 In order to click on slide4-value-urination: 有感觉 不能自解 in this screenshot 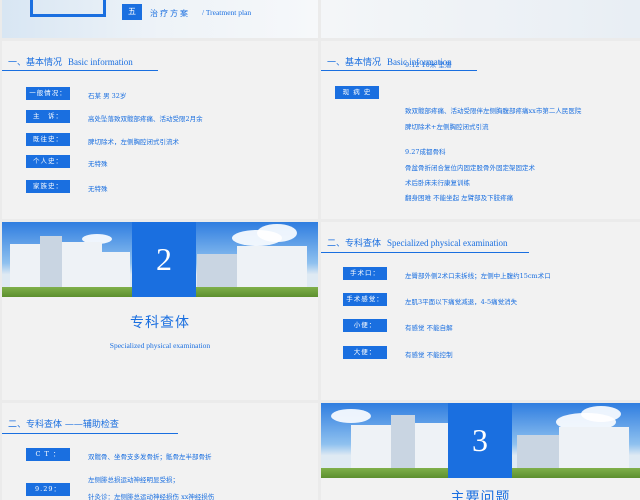, I will do `click(429, 328)`.